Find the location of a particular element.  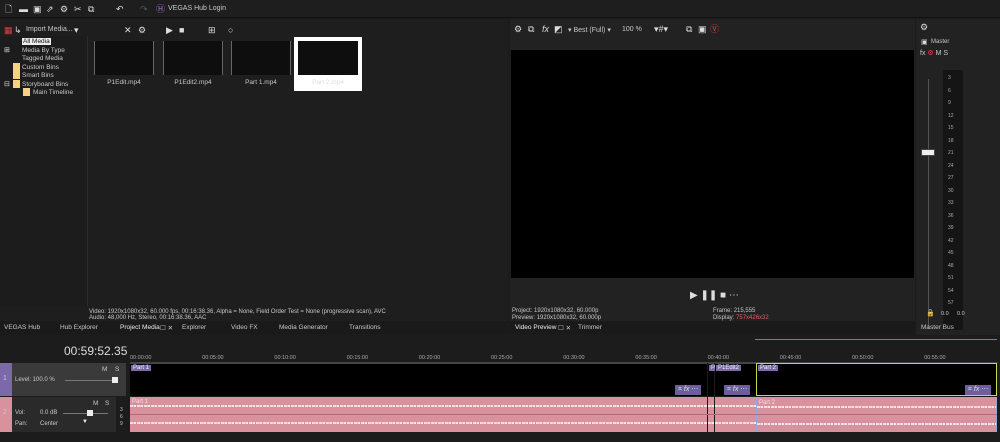

track-number: 1 is located at coordinates (5, 378).